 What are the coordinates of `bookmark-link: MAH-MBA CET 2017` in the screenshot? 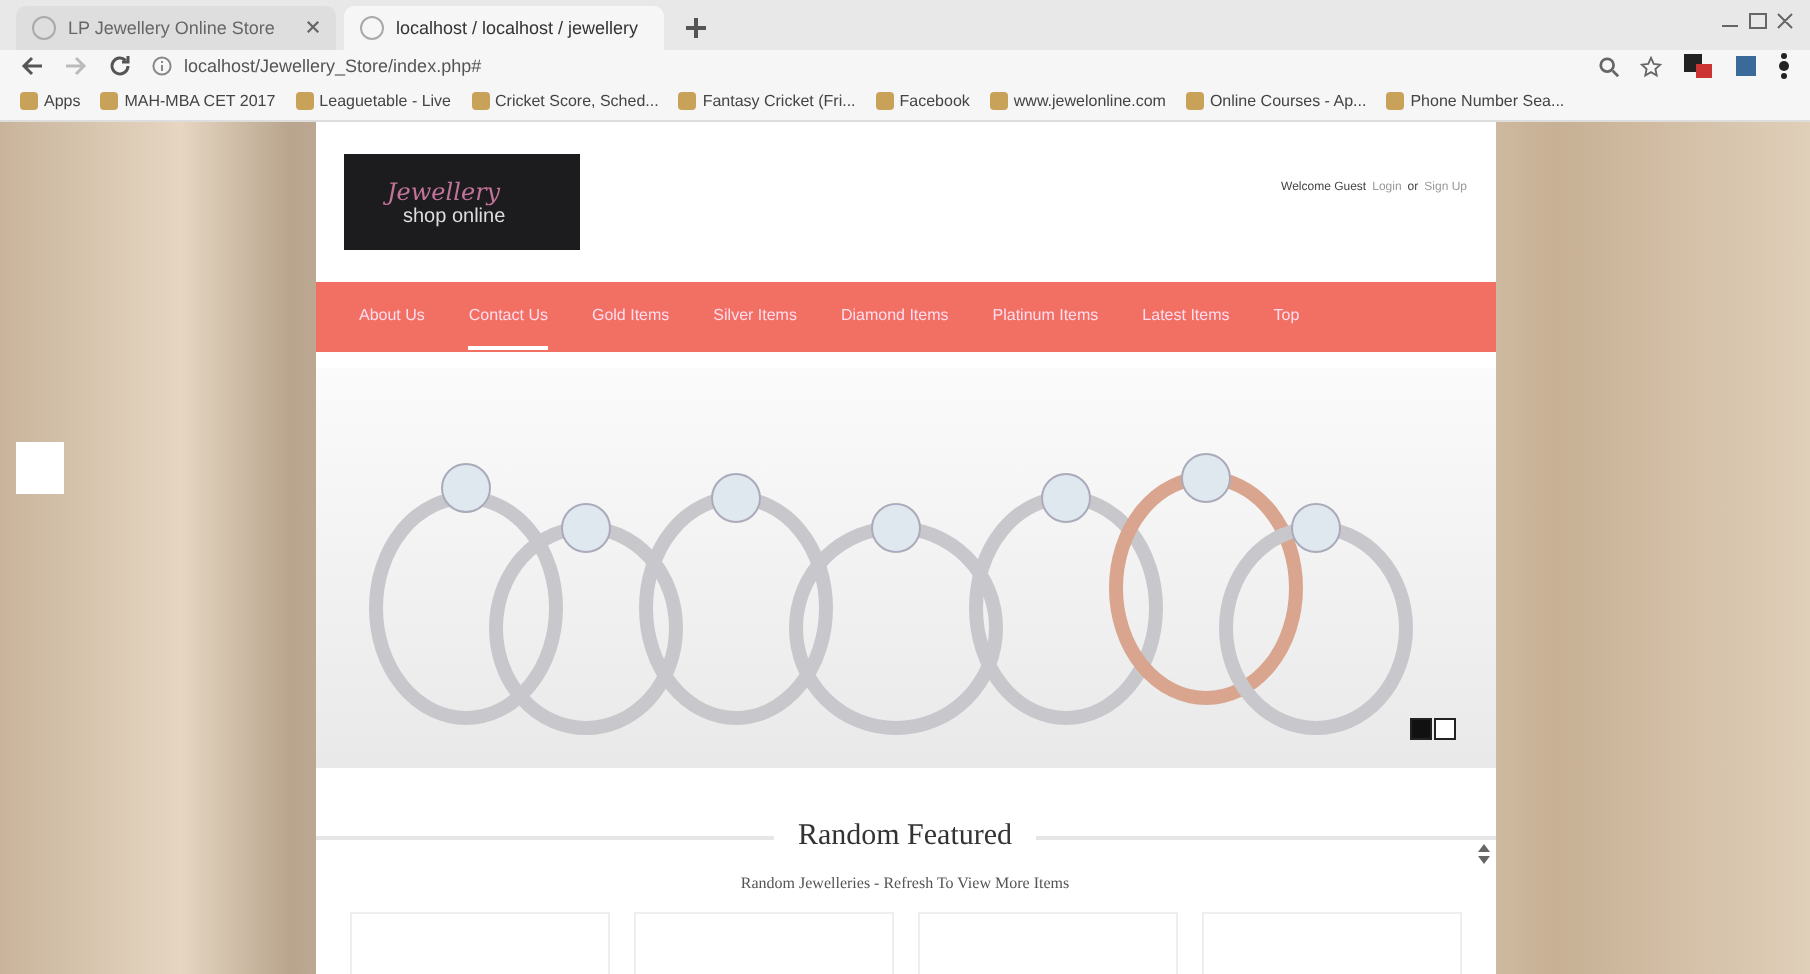 It's located at (188, 101).